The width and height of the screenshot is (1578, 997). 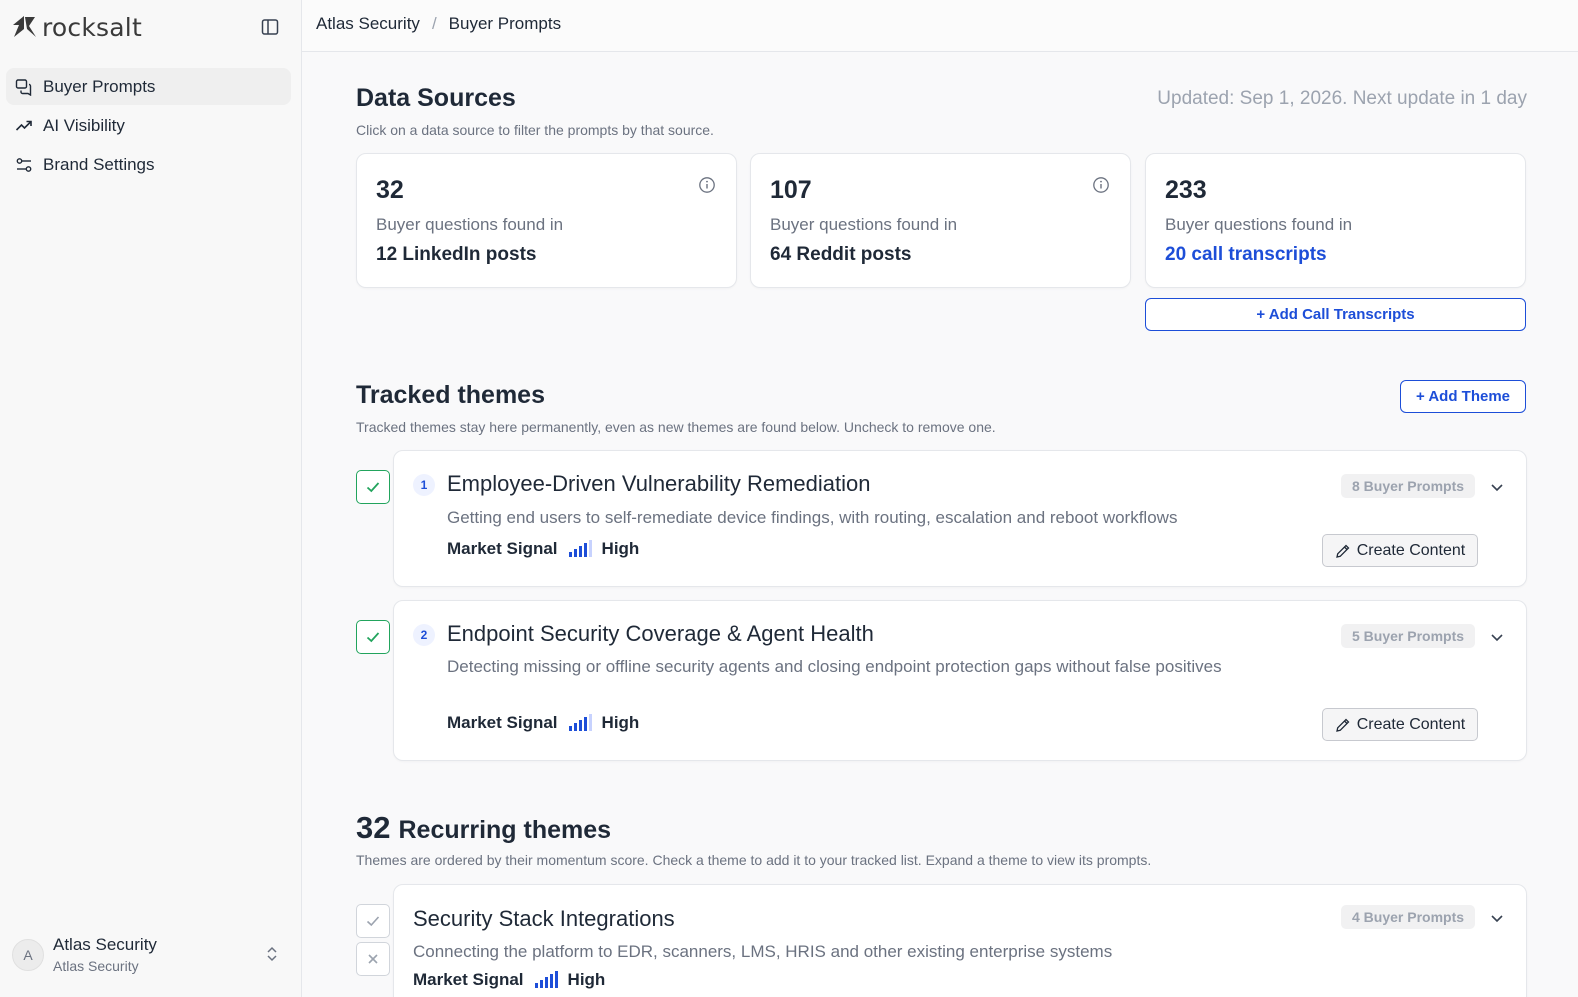 I want to click on chevron-up-down-icon, so click(x=272, y=954).